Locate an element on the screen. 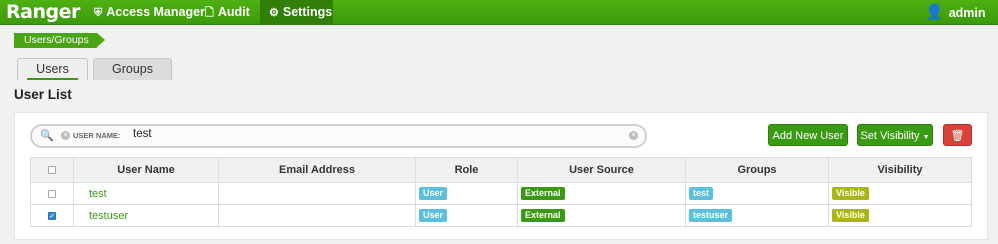 This screenshot has height=244, width=998. col-email: Email Address is located at coordinates (317, 170).